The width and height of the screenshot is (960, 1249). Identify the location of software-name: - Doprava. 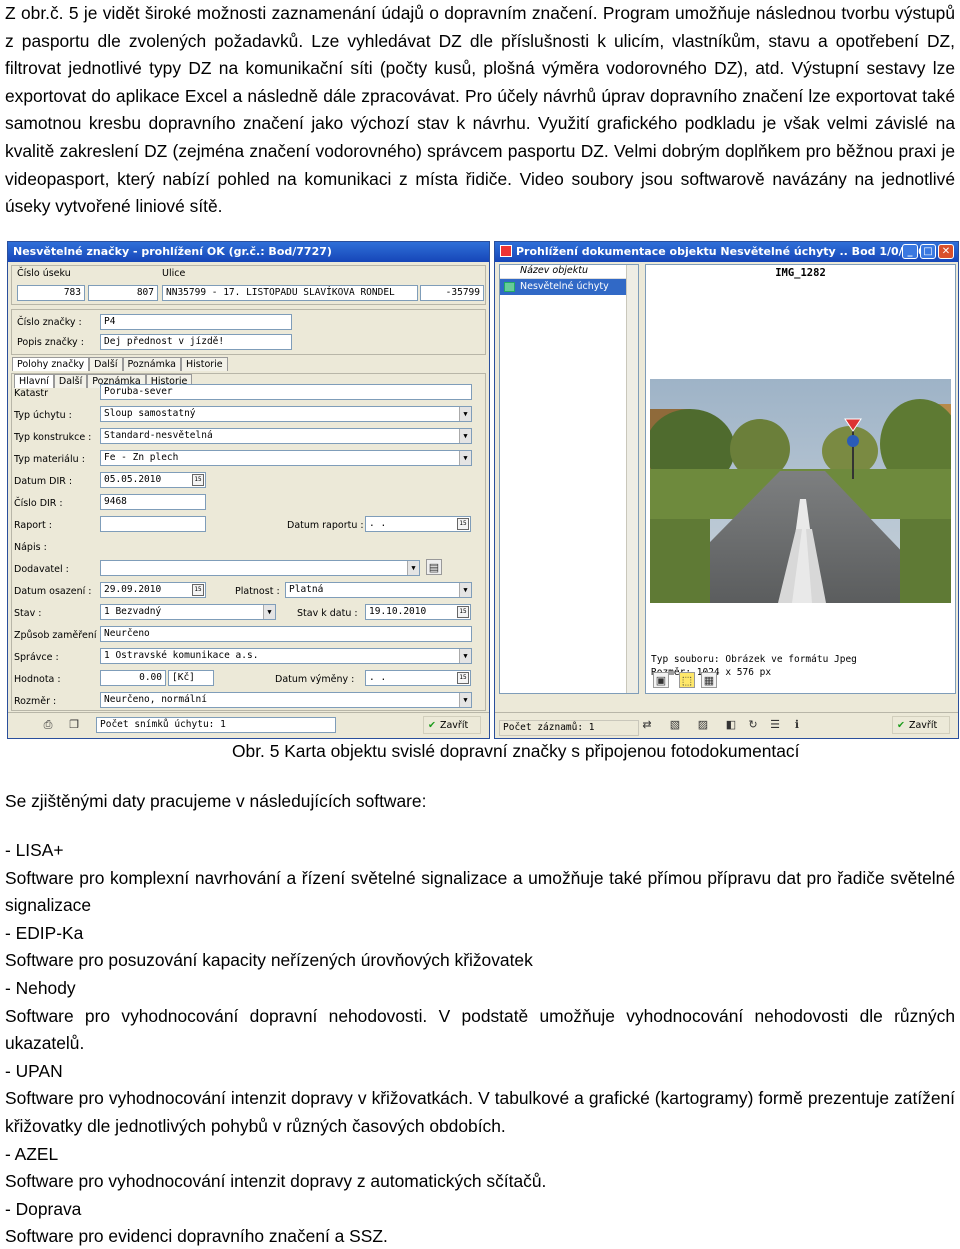
(43, 1208).